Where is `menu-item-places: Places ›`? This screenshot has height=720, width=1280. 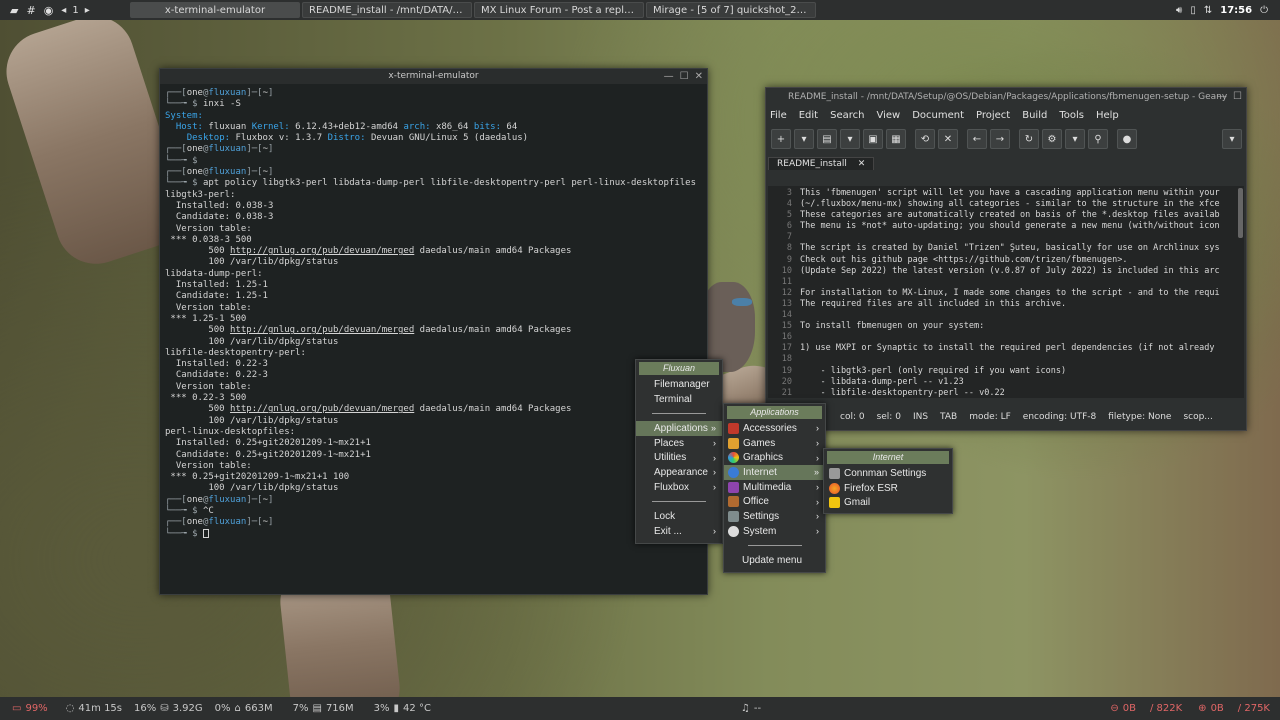 menu-item-places: Places › is located at coordinates (679, 443).